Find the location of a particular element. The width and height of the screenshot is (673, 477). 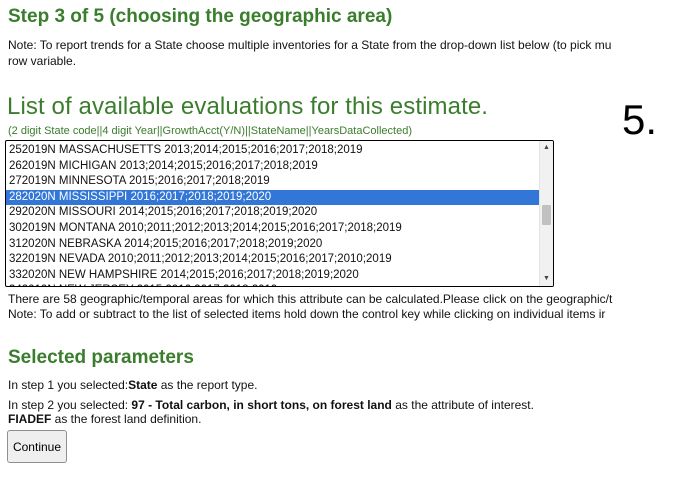

selected-parameters-heading: Selected parameters is located at coordinates (101, 357).